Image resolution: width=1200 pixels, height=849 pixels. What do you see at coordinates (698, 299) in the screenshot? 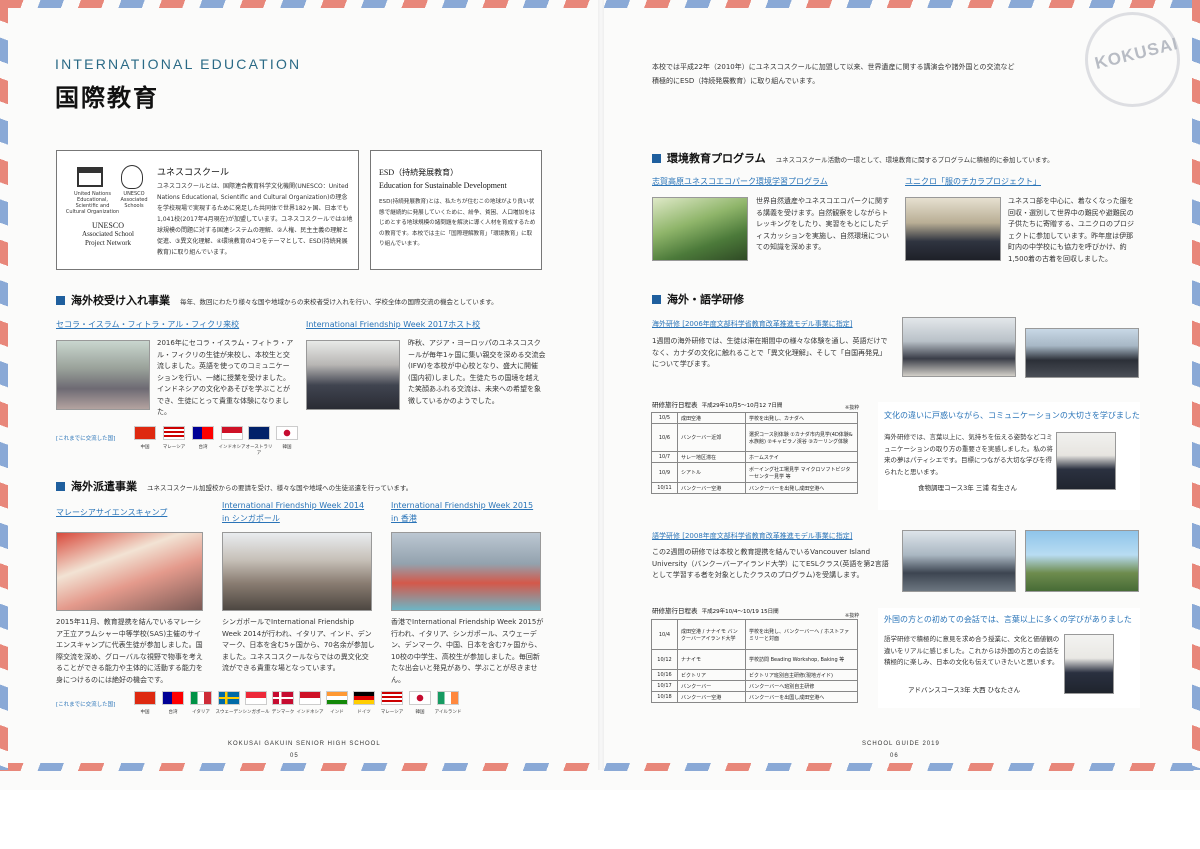
I see `section-language-heading: 海外・語学研修` at bounding box center [698, 299].